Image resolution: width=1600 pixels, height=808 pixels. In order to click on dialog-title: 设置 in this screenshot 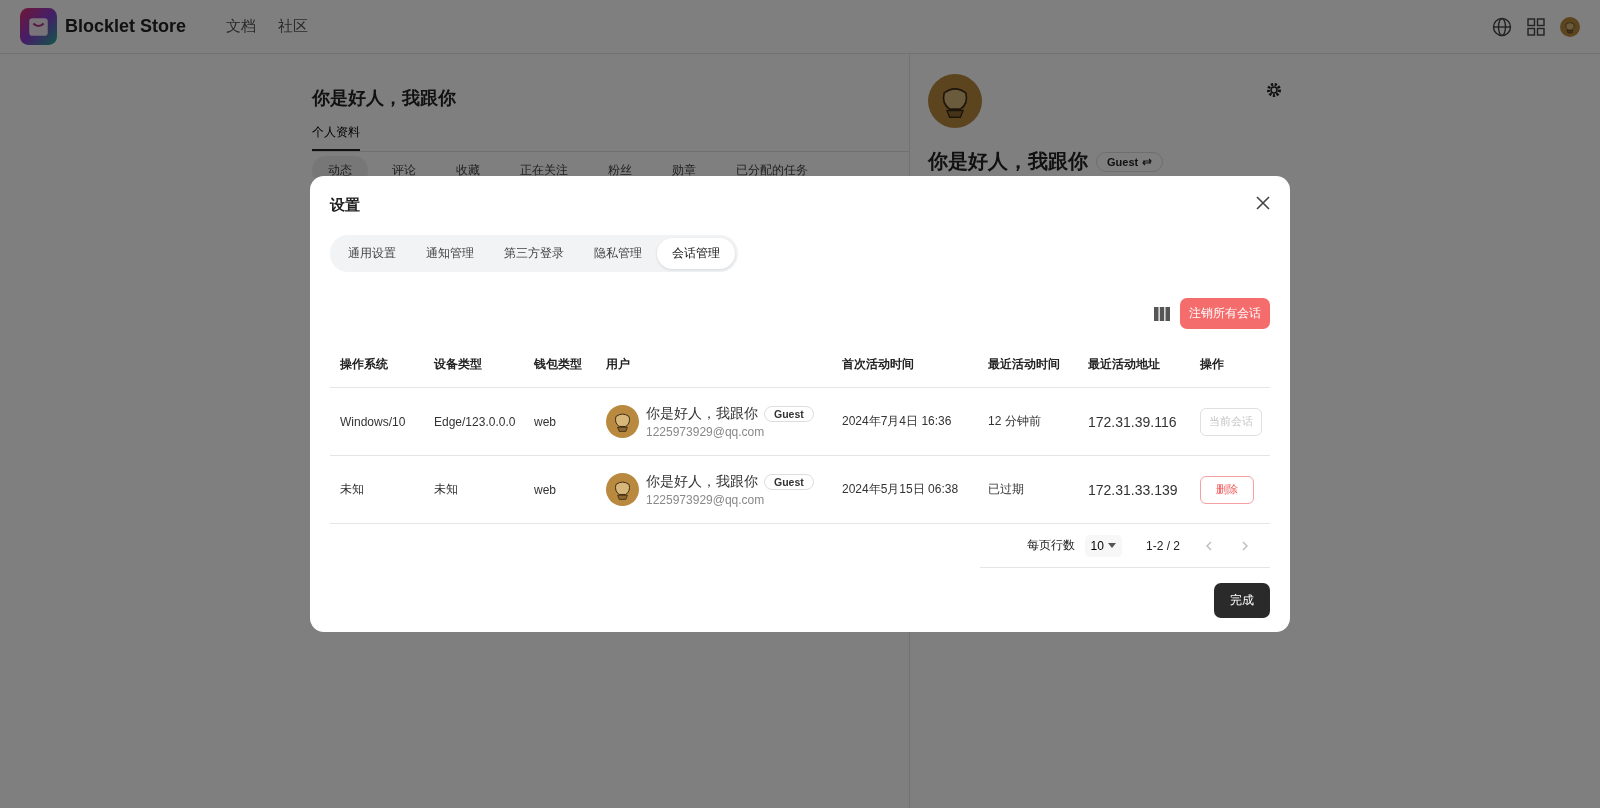, I will do `click(345, 205)`.